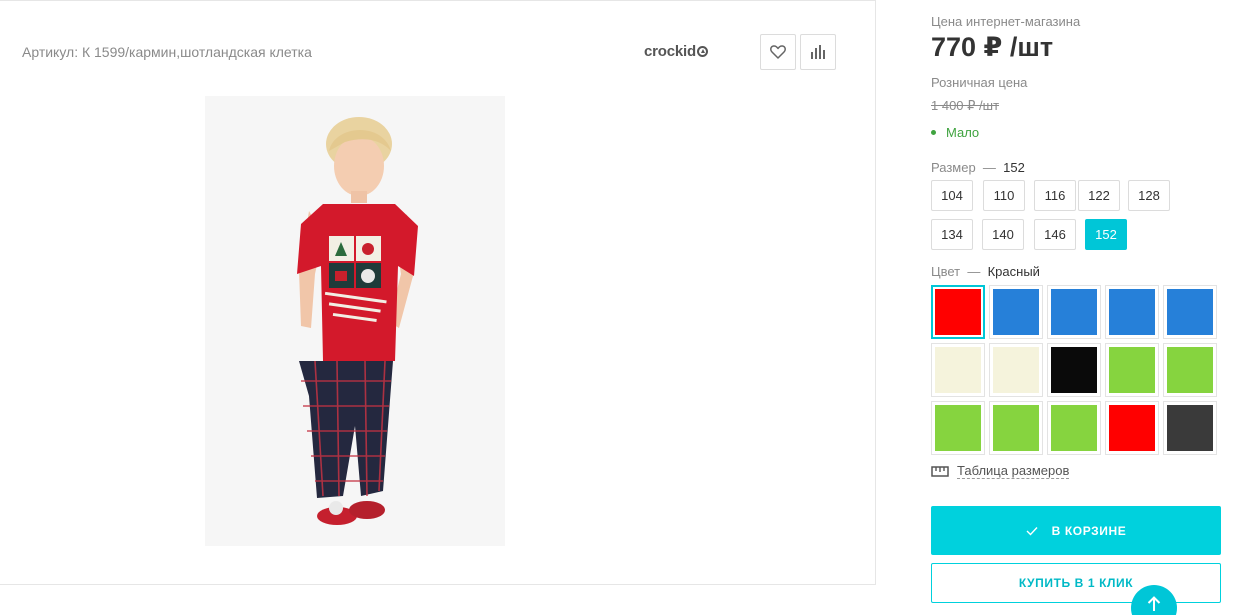 This screenshot has width=1250, height=615. I want to click on stock-status: Мало, so click(955, 132).